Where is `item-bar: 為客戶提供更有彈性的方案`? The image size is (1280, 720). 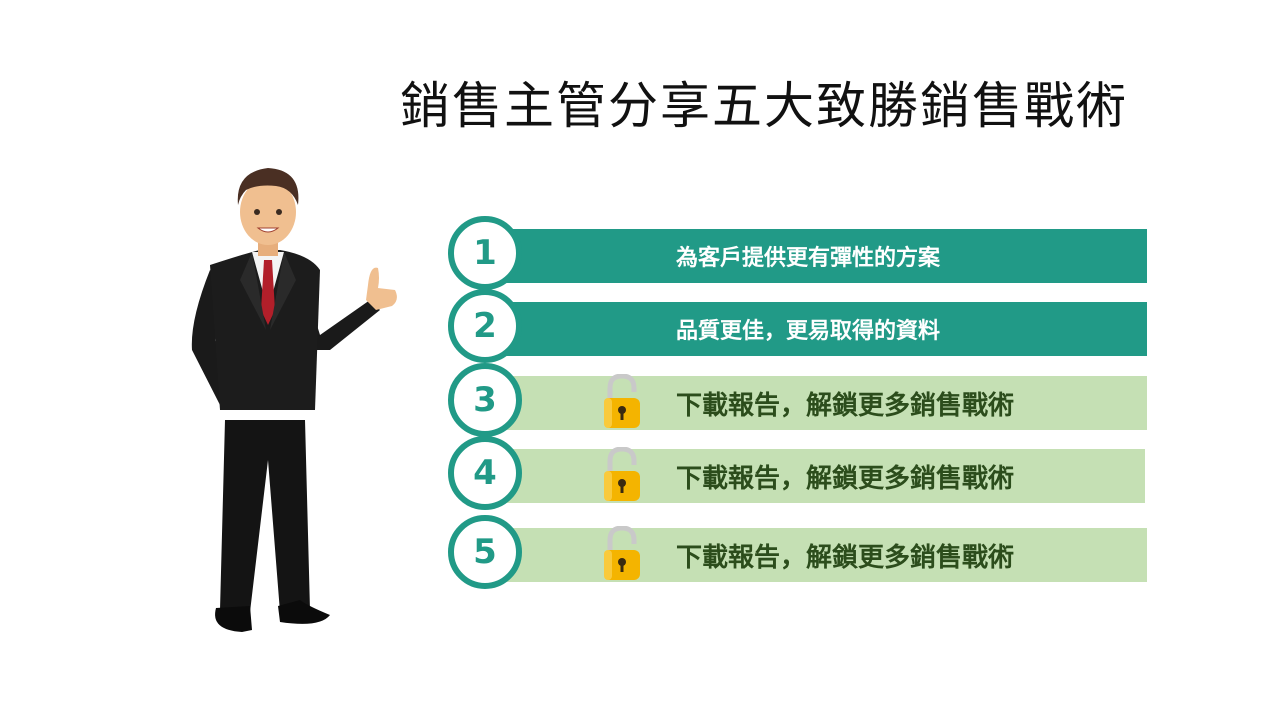
item-bar: 為客戶提供更有彈性的方案 is located at coordinates (822, 256).